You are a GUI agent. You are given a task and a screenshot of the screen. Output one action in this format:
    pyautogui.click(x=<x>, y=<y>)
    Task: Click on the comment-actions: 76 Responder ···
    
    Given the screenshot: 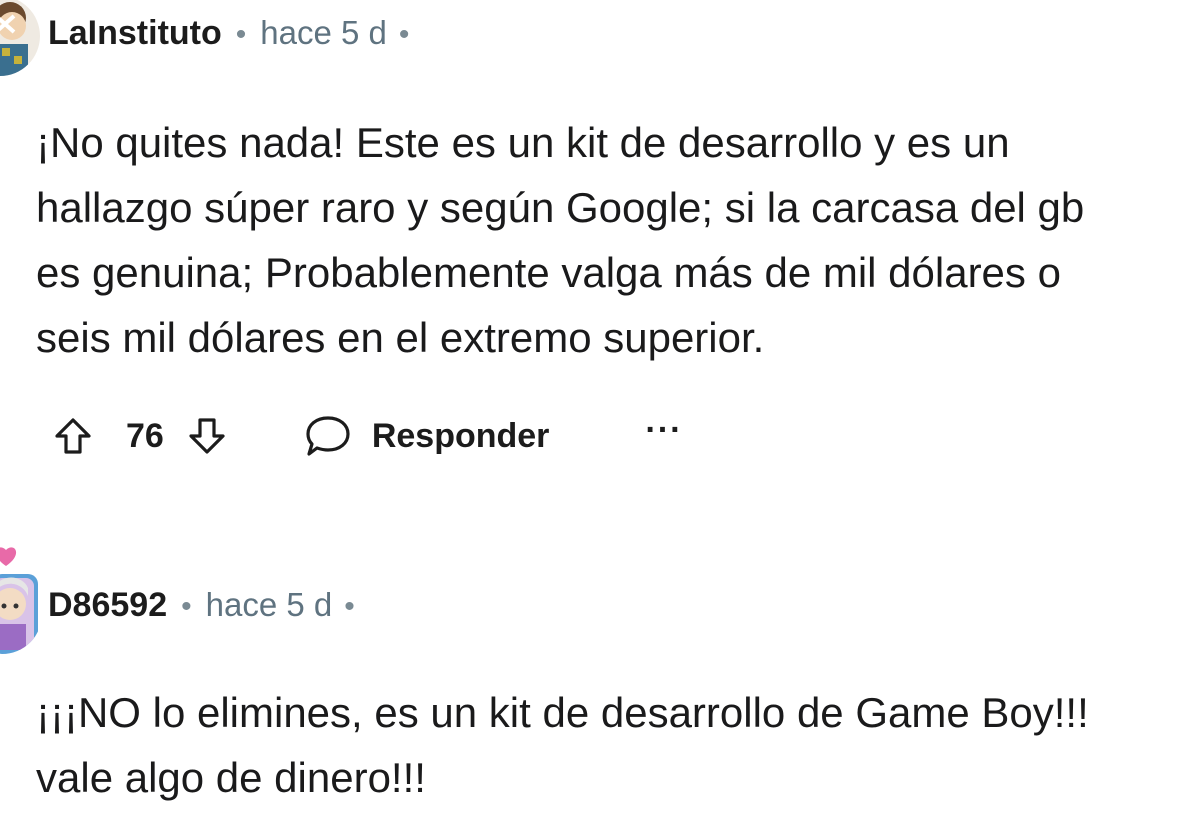 What is the action you would take?
    pyautogui.click(x=364, y=436)
    